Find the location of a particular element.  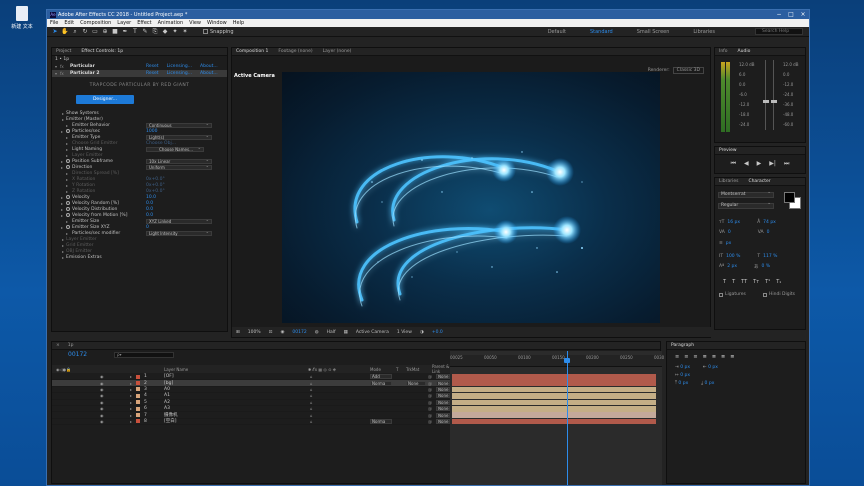

faux-bold-icon: T is located at coordinates (724, 282).